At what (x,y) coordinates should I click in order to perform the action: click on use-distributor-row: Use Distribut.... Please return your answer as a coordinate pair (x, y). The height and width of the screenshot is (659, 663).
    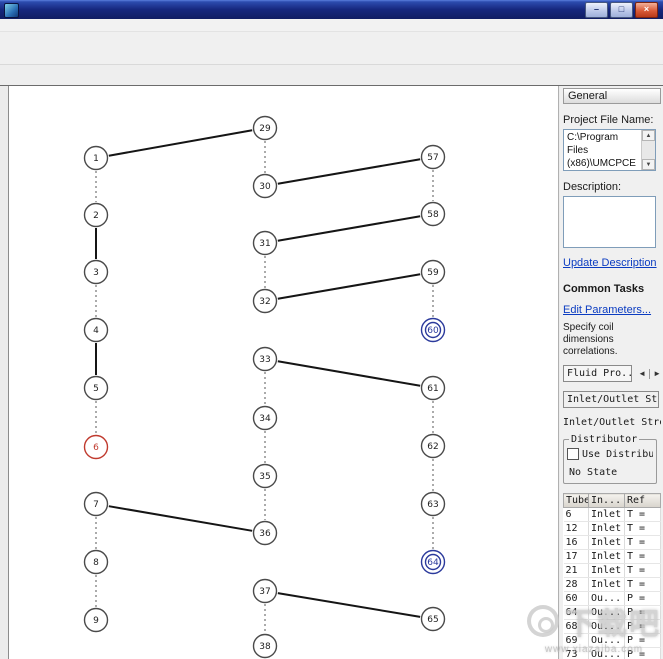
    Looking at the image, I should click on (610, 454).